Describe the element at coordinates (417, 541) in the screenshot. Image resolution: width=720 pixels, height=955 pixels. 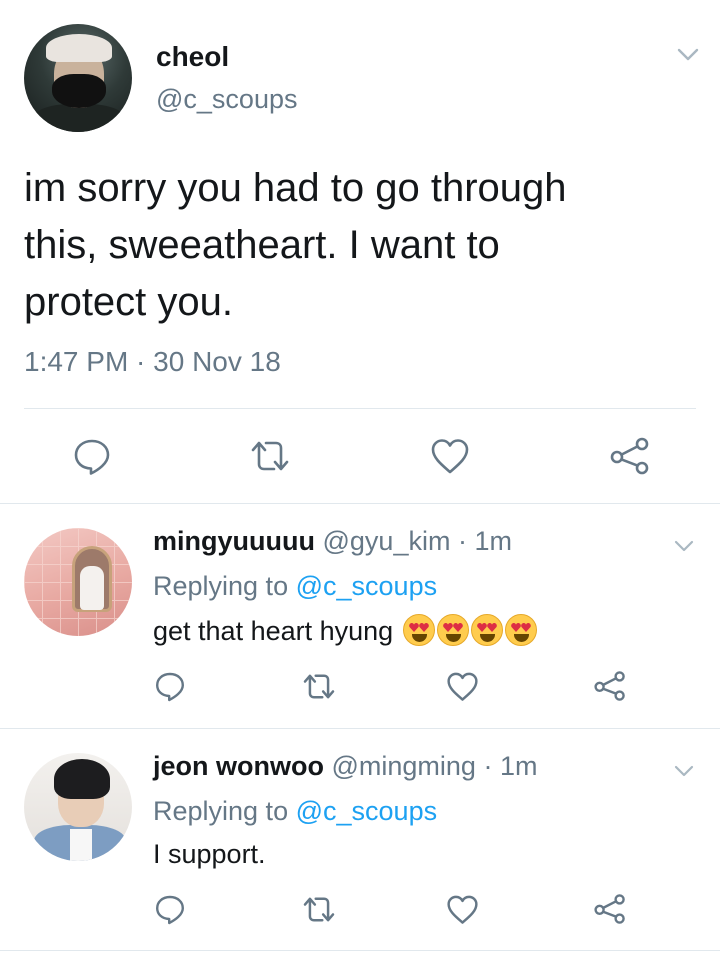
I see `handle-and-time: @gyu_kim · 1m` at that location.